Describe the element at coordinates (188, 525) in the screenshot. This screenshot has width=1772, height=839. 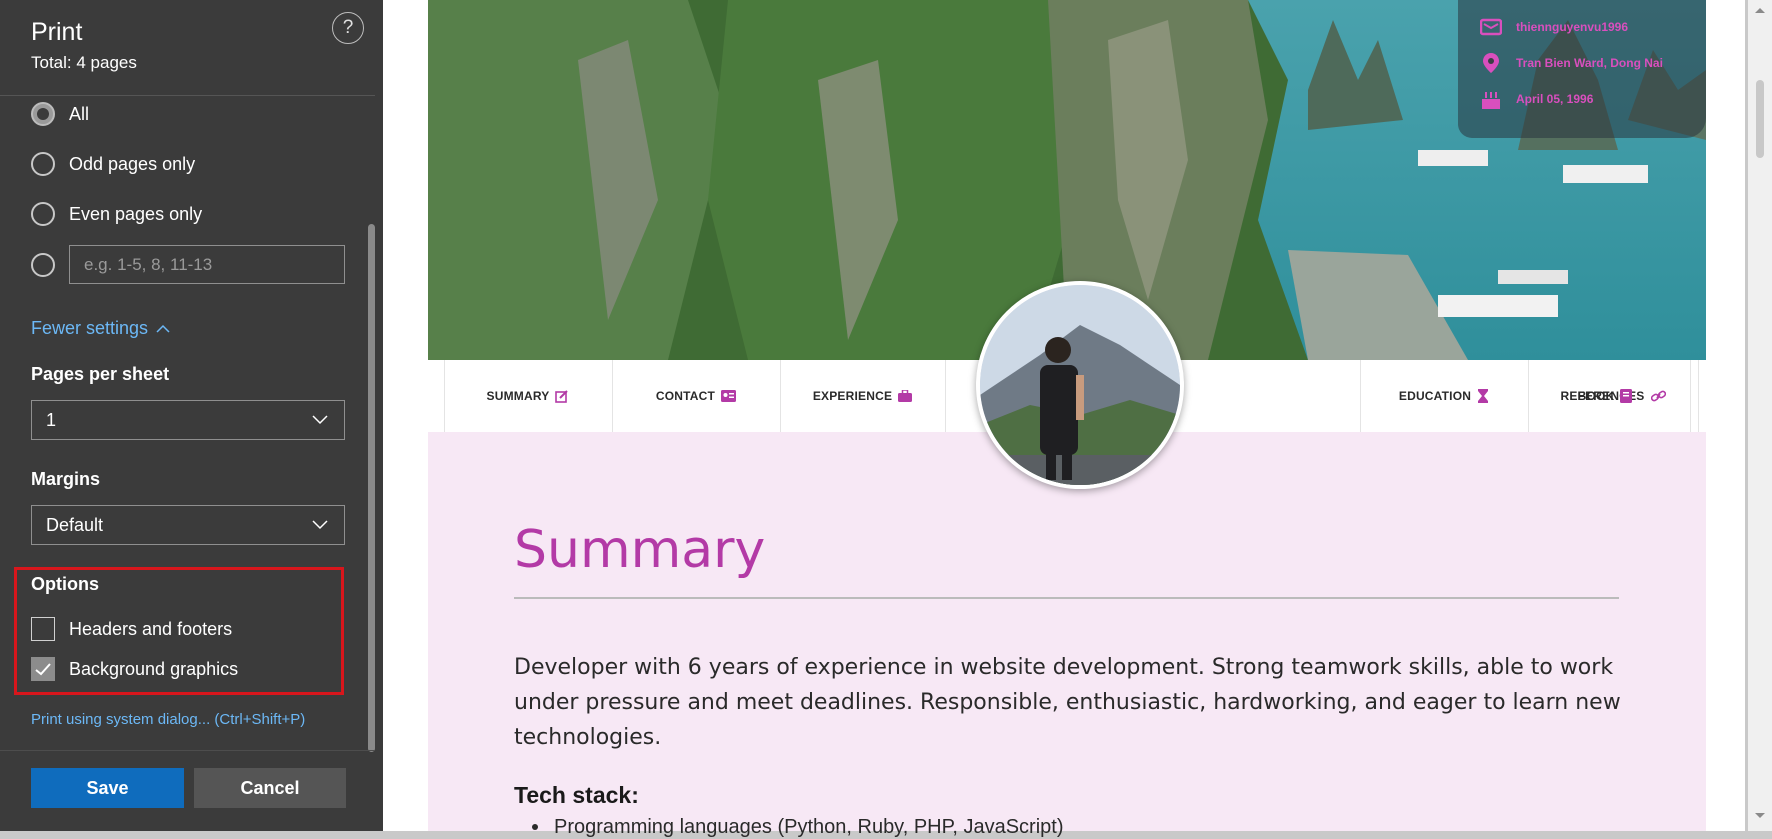
I see `margins-select: Default` at that location.